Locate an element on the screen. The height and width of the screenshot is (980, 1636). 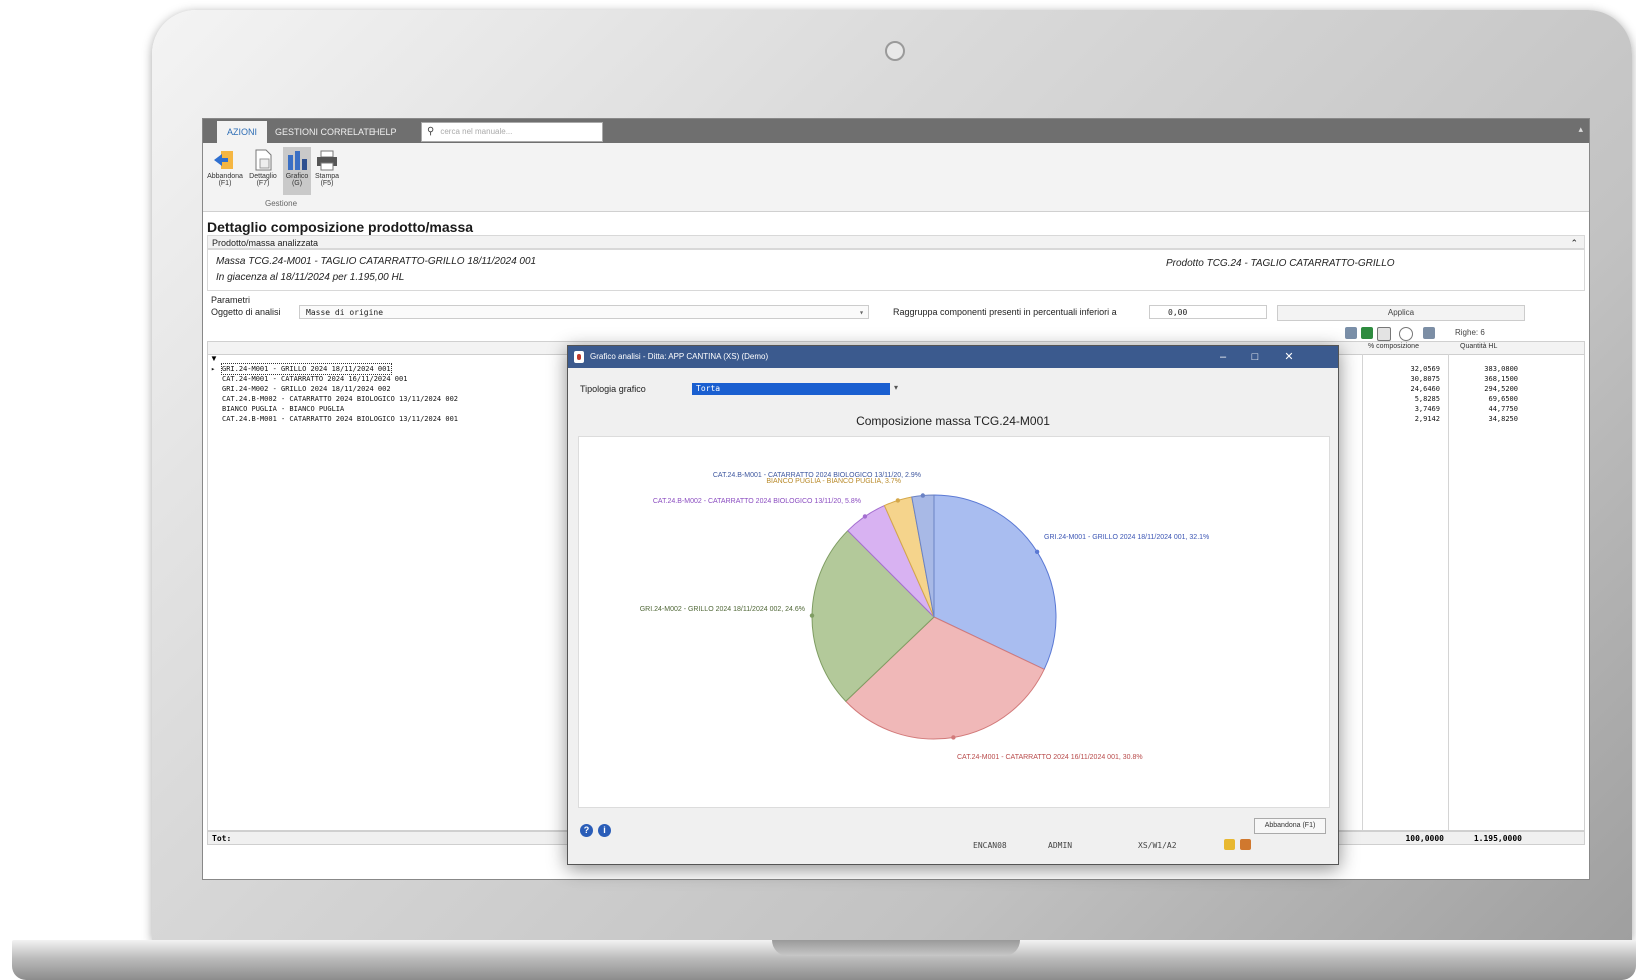
dettaglio-key: (F7) is located at coordinates (263, 183).